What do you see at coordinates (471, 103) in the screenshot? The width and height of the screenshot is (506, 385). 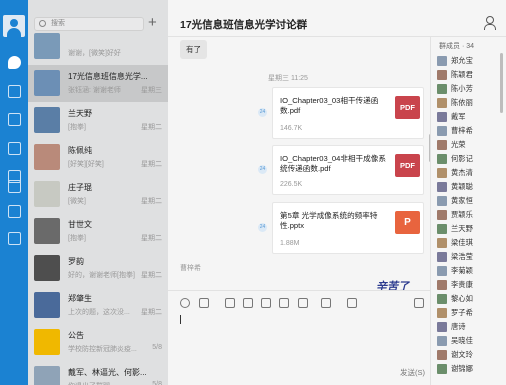 I see `member-item: 陈依丽` at bounding box center [471, 103].